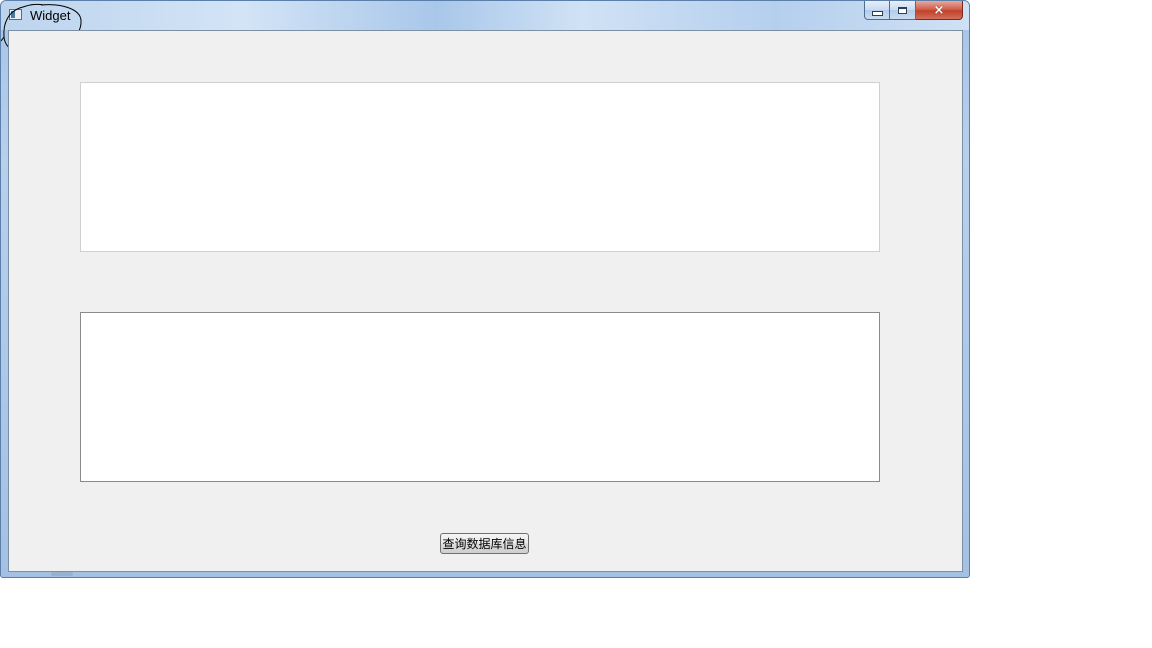 The height and width of the screenshot is (648, 1152). Describe the element at coordinates (62, 574) in the screenshot. I see `window-bottom-grip` at that location.